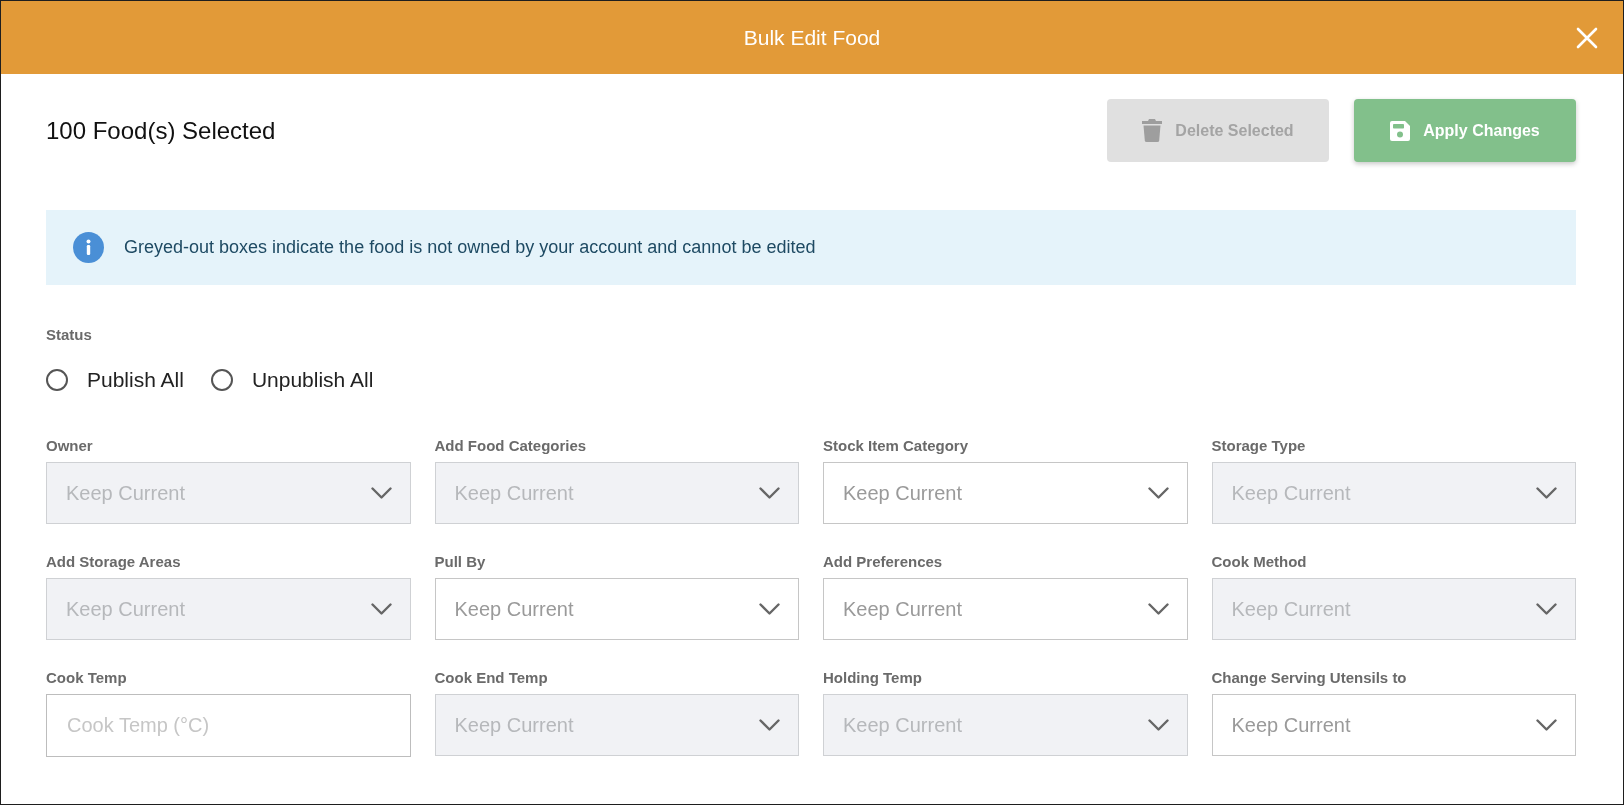 This screenshot has height=805, width=1624. I want to click on section-label: Status, so click(69, 335).